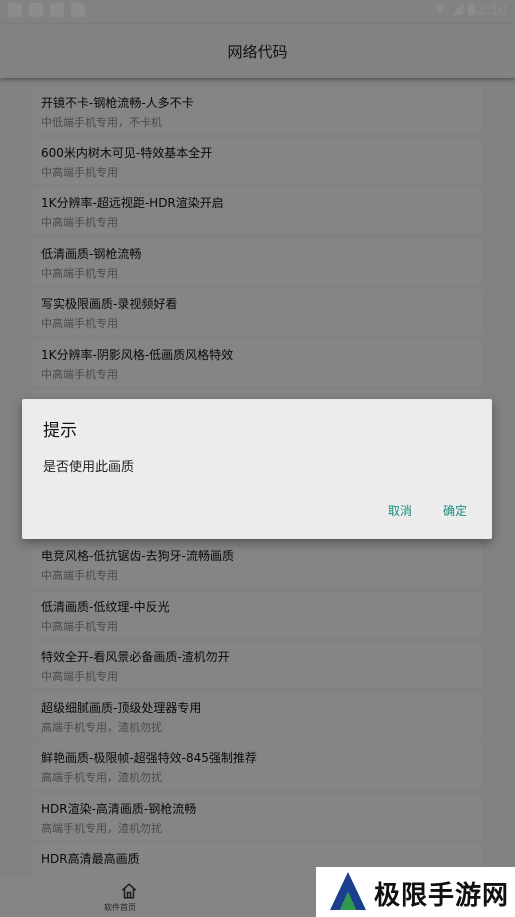 The height and width of the screenshot is (917, 515). I want to click on watermark: 极限手游网, so click(415, 892).